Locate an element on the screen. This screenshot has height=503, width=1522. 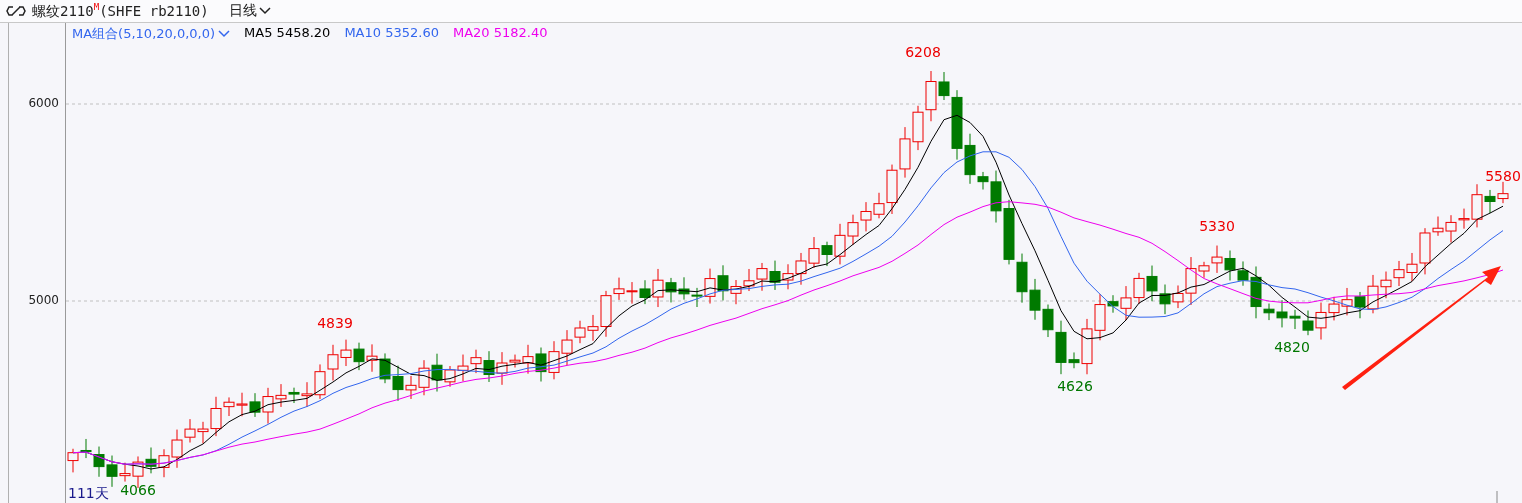
price-label: 4626 is located at coordinates (1075, 386).